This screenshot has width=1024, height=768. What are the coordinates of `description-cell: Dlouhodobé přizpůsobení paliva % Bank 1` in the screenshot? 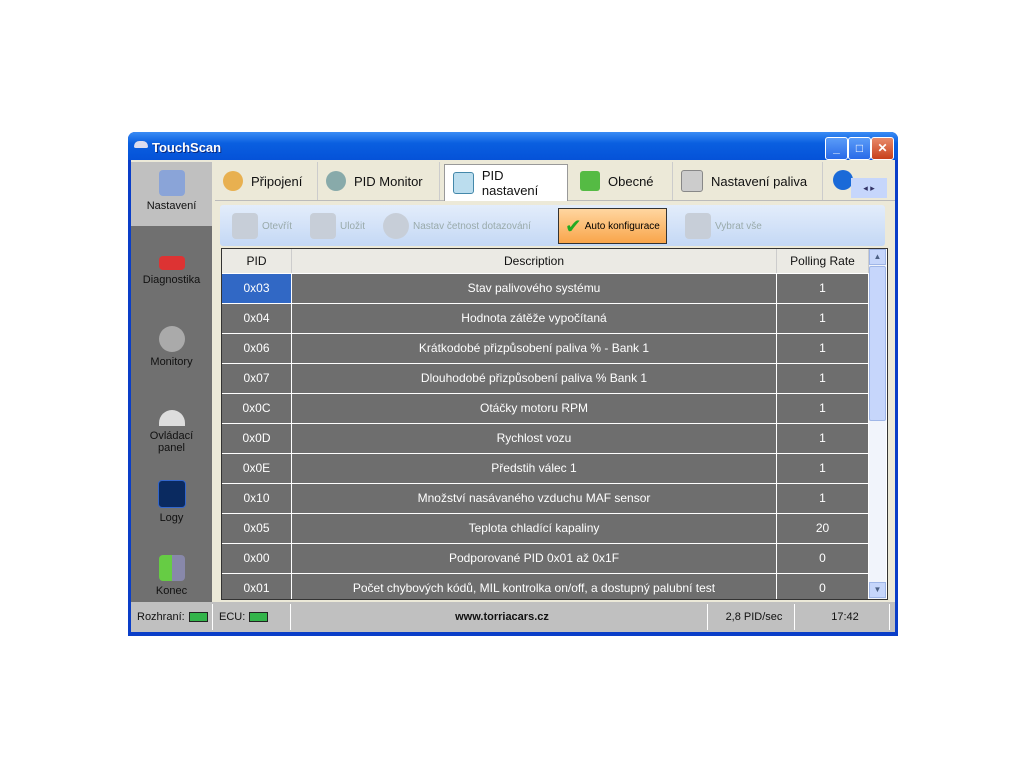 It's located at (534, 379).